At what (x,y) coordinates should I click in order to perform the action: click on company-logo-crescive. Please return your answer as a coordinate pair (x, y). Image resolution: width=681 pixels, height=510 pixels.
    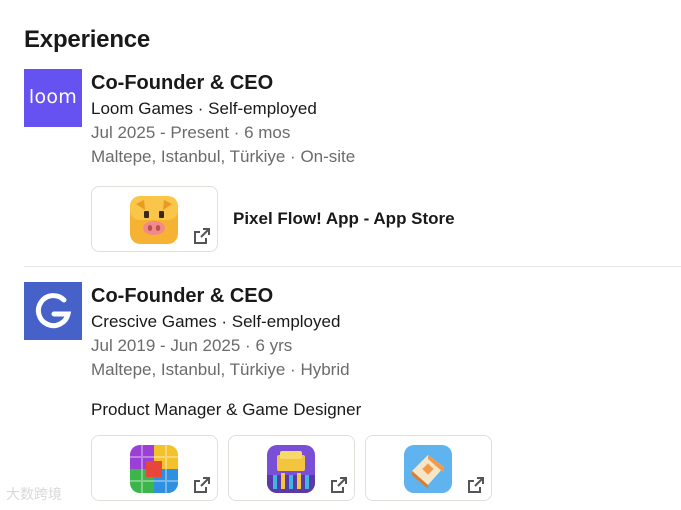
    Looking at the image, I should click on (53, 311).